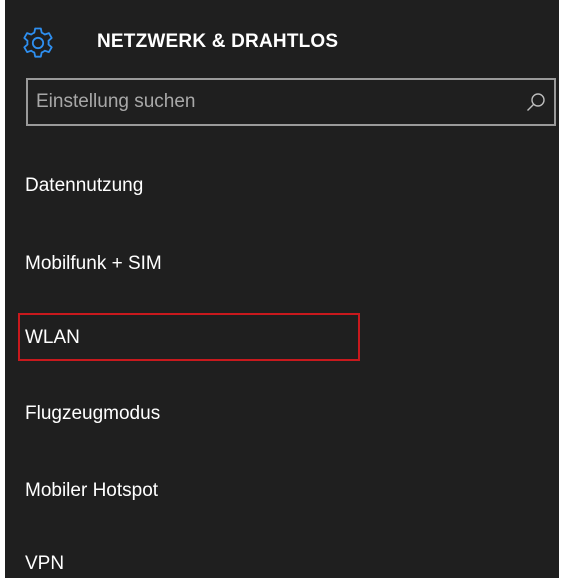 This screenshot has height=578, width=564. What do you see at coordinates (52, 338) in the screenshot?
I see `menu-item-wlan: WLAN` at bounding box center [52, 338].